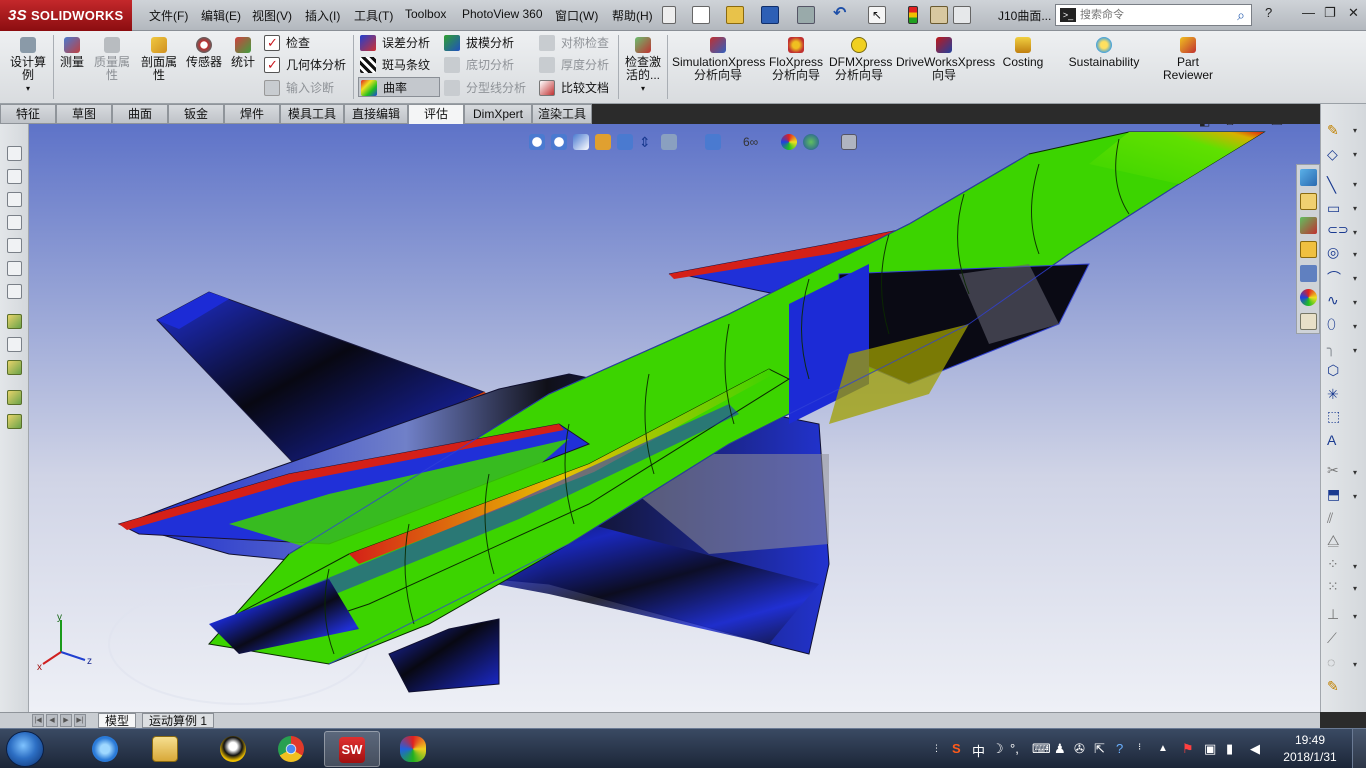 The width and height of the screenshot is (1366, 768). What do you see at coordinates (14, 367) in the screenshot?
I see `relations-icon` at bounding box center [14, 367].